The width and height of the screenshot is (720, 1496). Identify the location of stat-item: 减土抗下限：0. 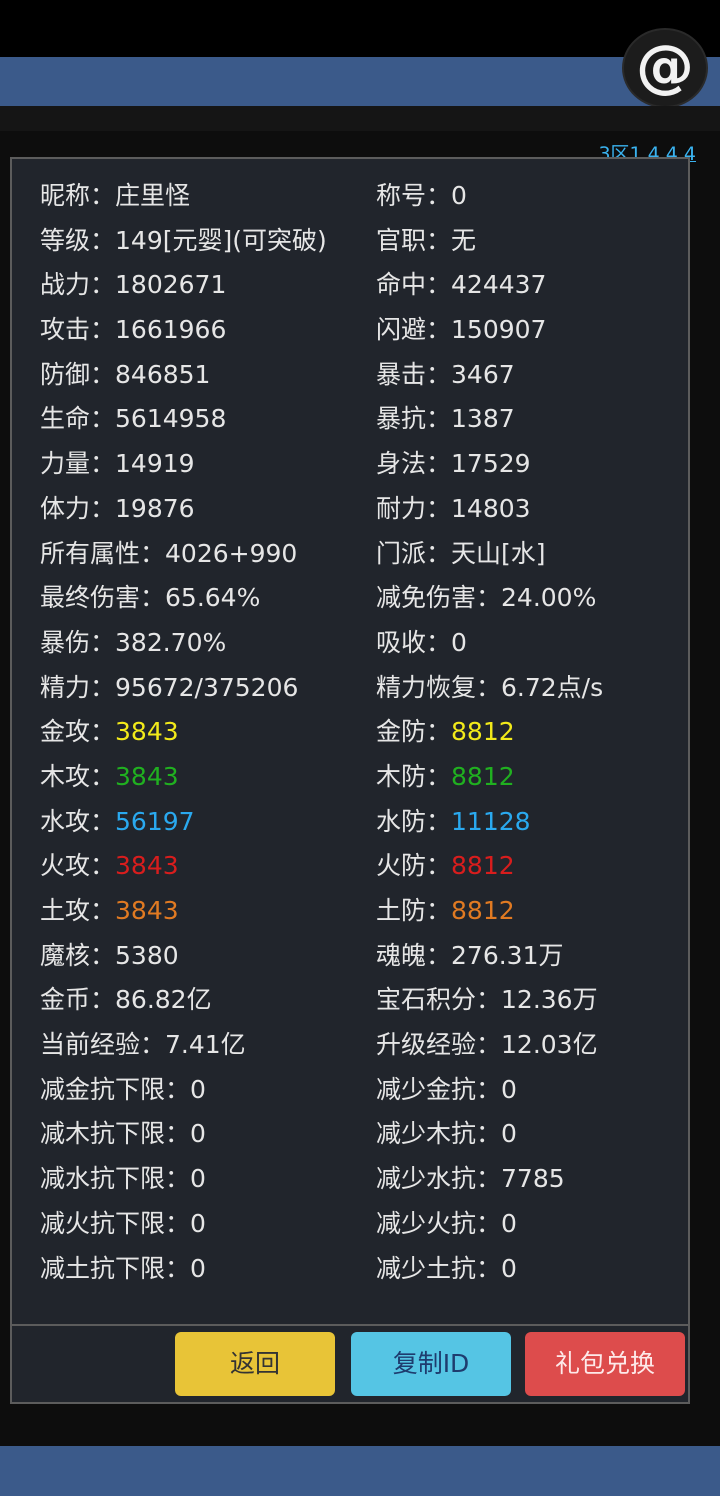
(123, 1269).